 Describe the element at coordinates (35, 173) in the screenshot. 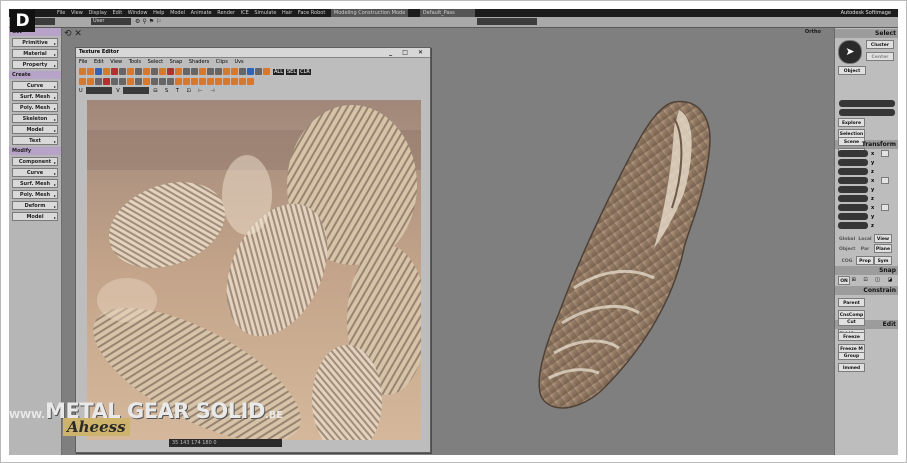

I see `modify-curve-button: Curve` at that location.